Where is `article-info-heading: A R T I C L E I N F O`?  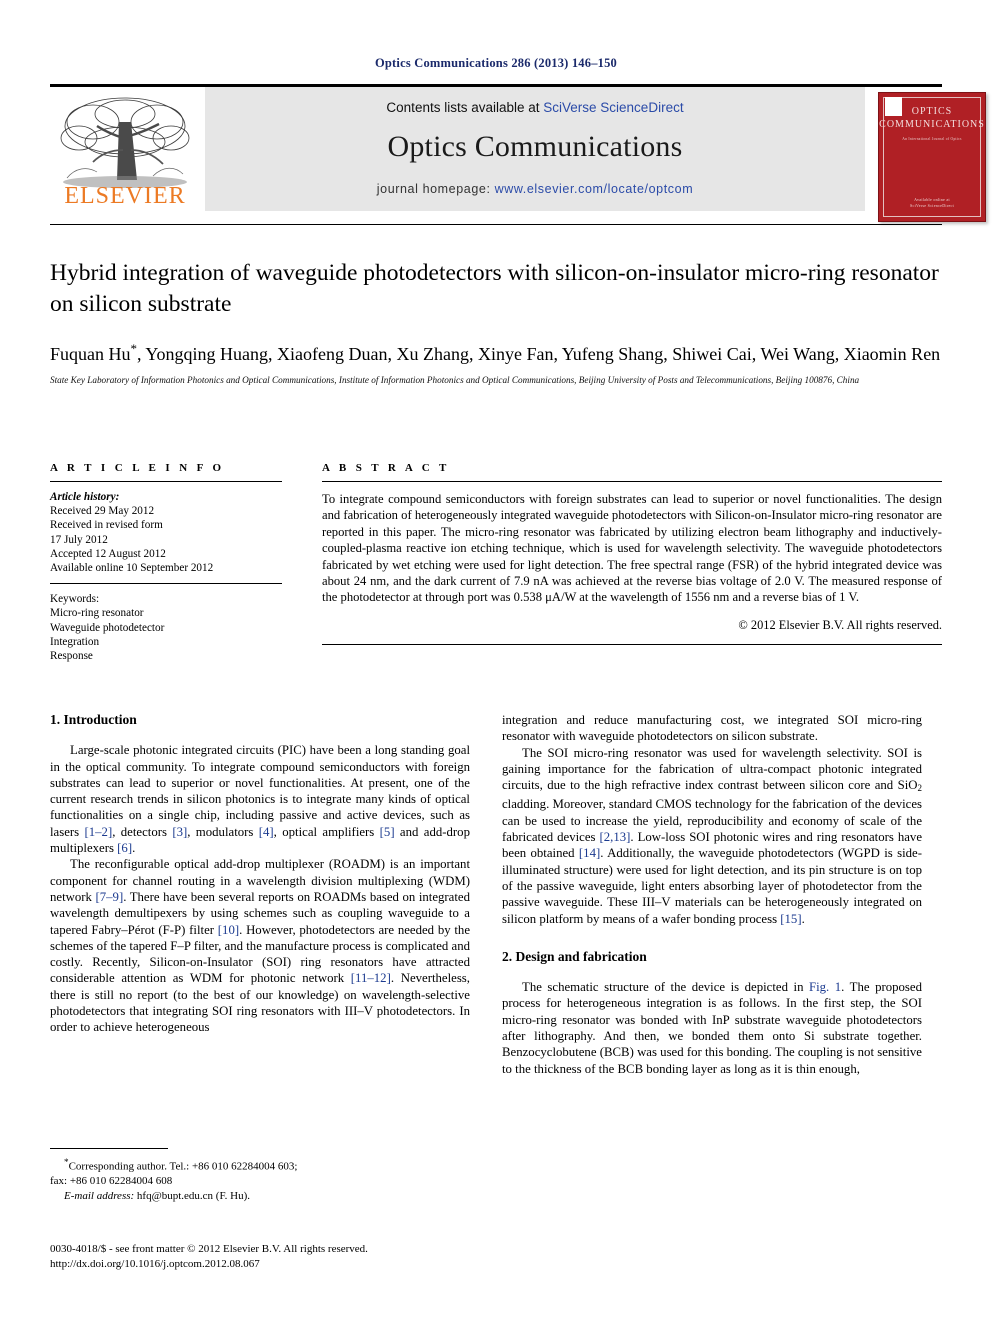 article-info-heading: A R T I C L E I N F O is located at coordinates (137, 468).